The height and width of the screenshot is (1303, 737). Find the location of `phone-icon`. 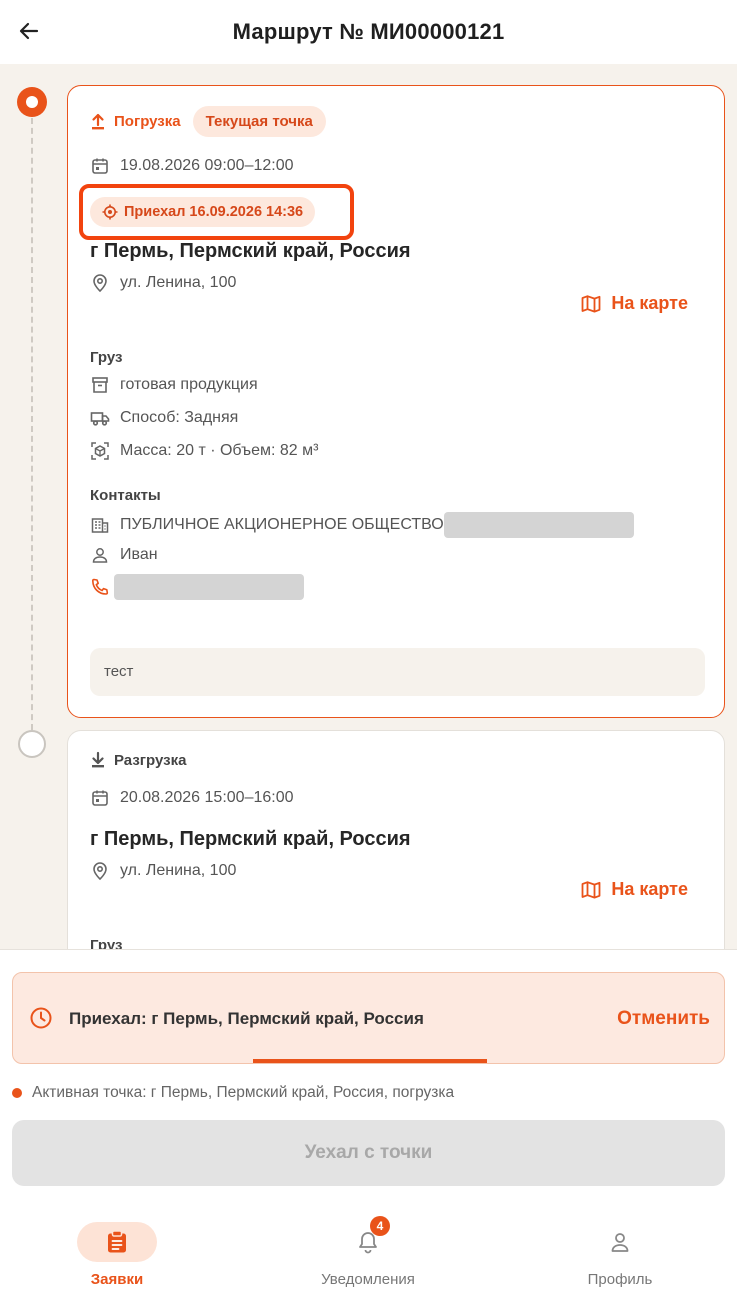

phone-icon is located at coordinates (100, 586).